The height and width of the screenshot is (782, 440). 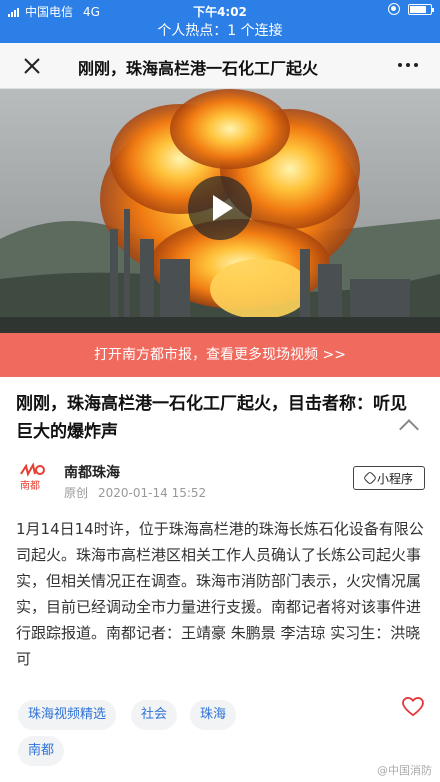 I want to click on orientation-lock-icon, so click(x=394, y=9).